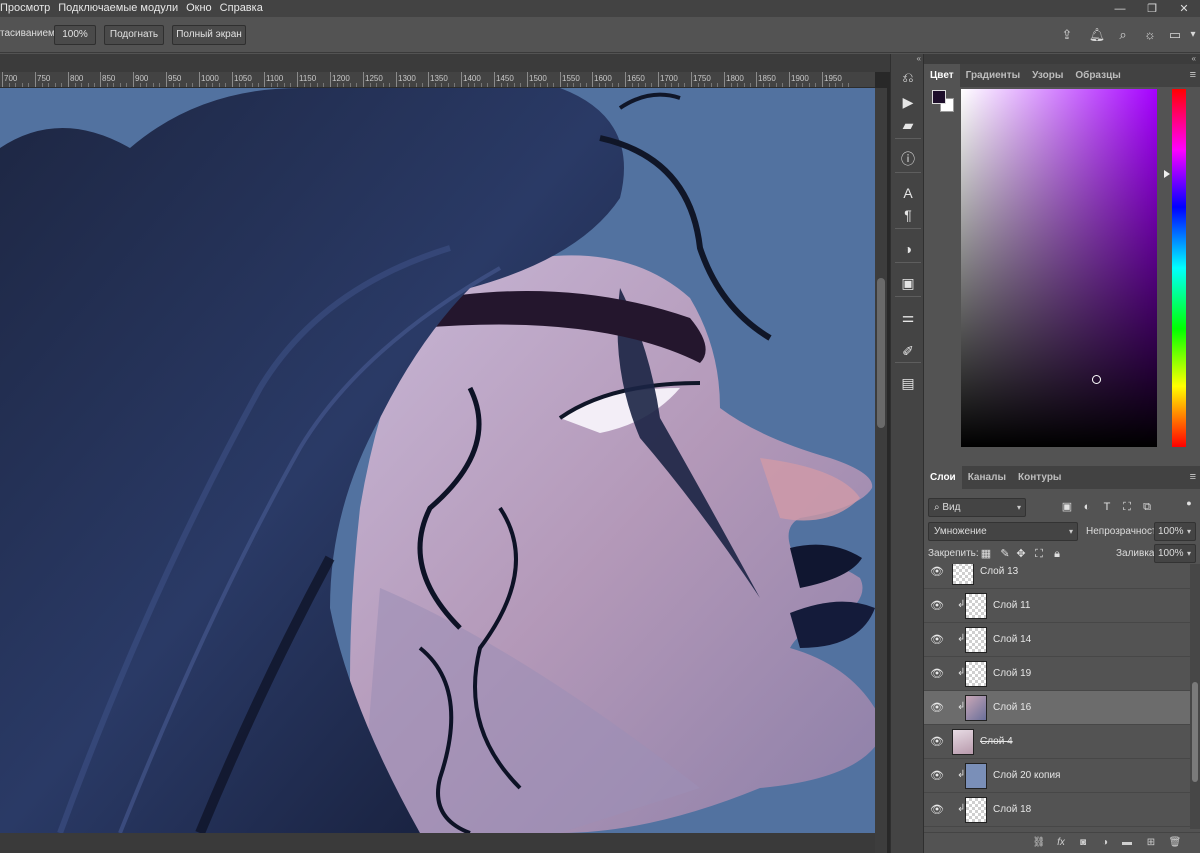  I want to click on lock-transparent-icon: ▦, so click(986, 554).